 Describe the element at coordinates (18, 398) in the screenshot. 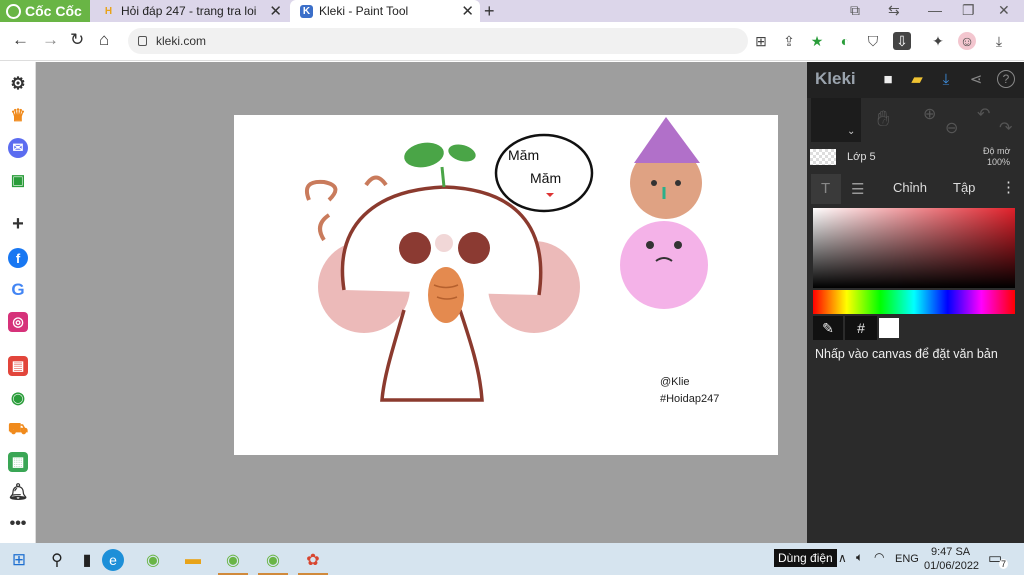

I see `savings-icon: ◉` at that location.